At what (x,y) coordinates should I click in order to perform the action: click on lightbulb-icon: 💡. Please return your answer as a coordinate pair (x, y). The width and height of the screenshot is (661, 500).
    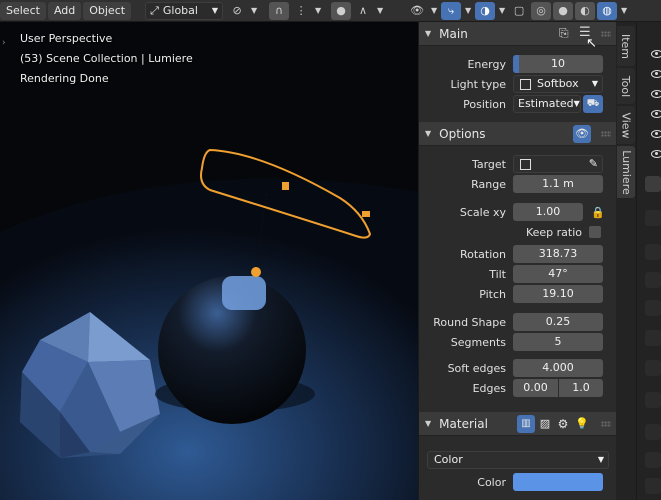
    Looking at the image, I should click on (582, 424).